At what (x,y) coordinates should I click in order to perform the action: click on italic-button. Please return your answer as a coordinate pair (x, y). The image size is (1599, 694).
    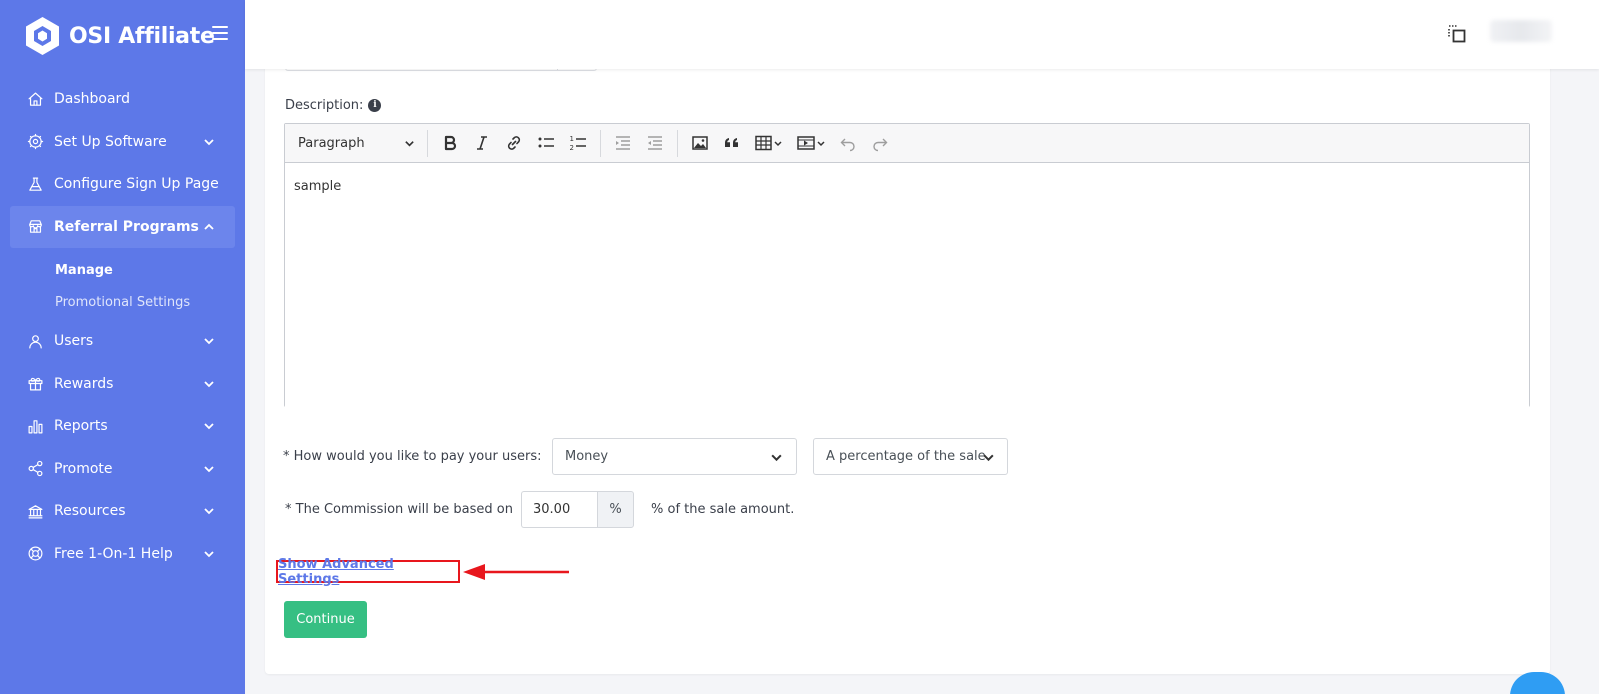
    Looking at the image, I should click on (482, 143).